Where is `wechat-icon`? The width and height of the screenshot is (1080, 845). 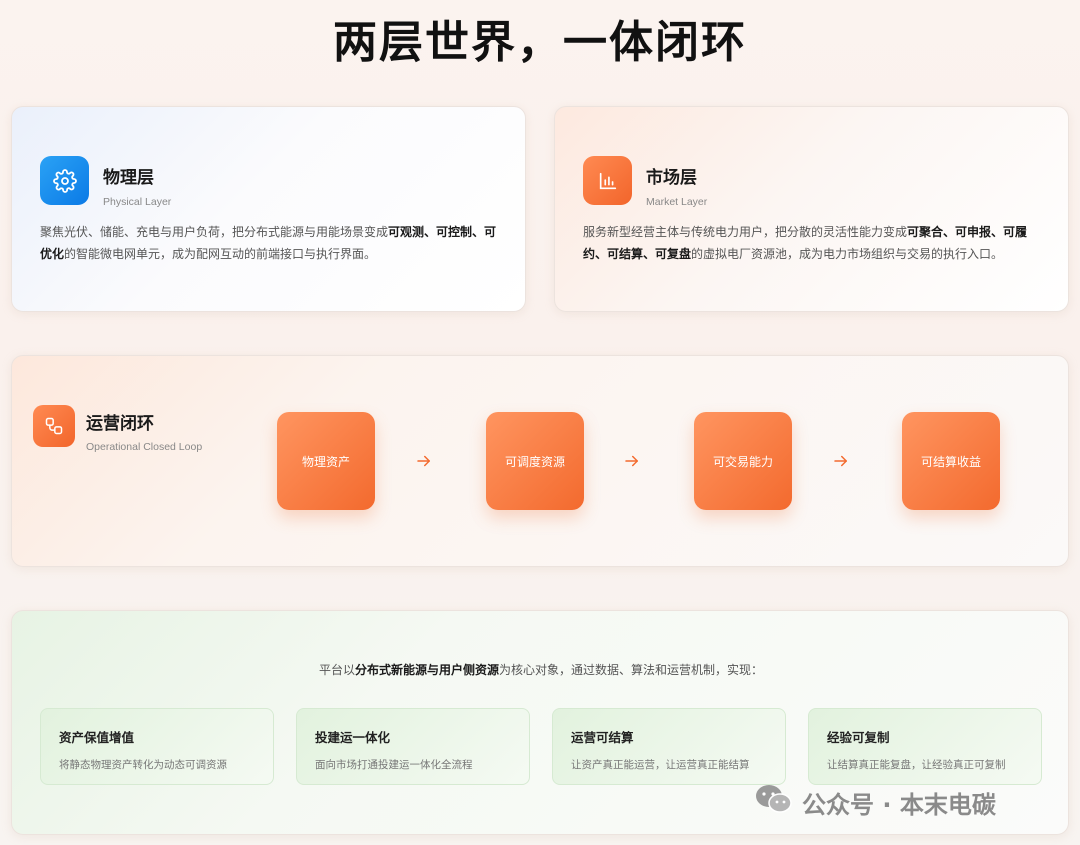 wechat-icon is located at coordinates (774, 802).